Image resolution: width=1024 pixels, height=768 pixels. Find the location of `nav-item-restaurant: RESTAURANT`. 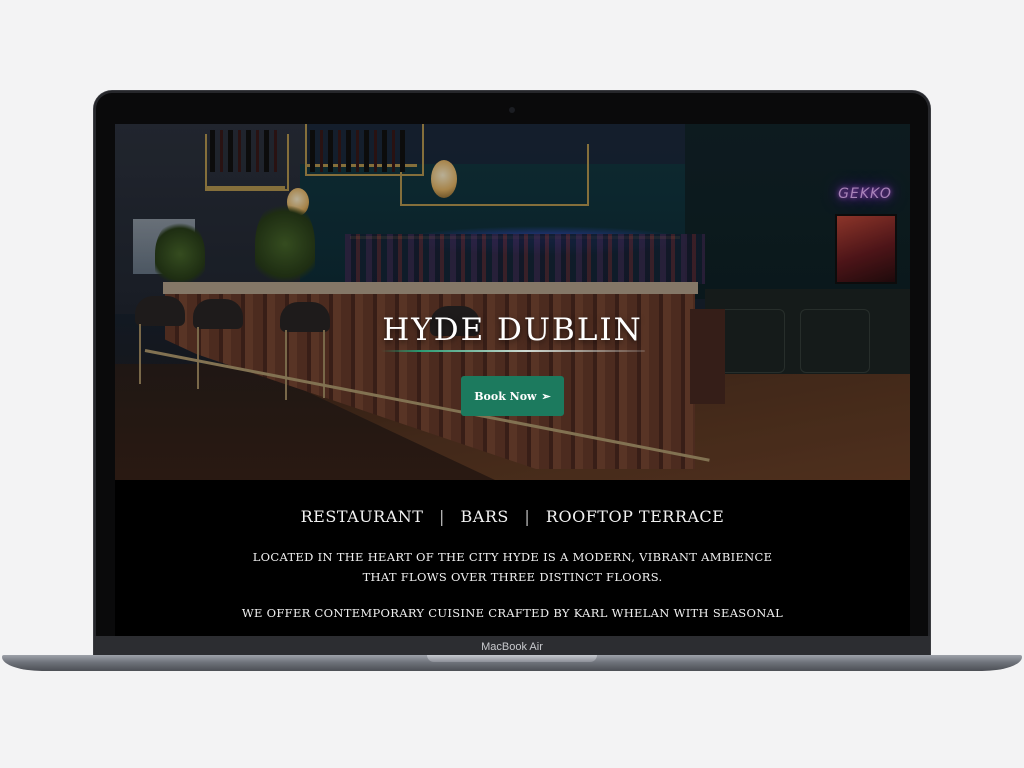

nav-item-restaurant: RESTAURANT is located at coordinates (362, 516).